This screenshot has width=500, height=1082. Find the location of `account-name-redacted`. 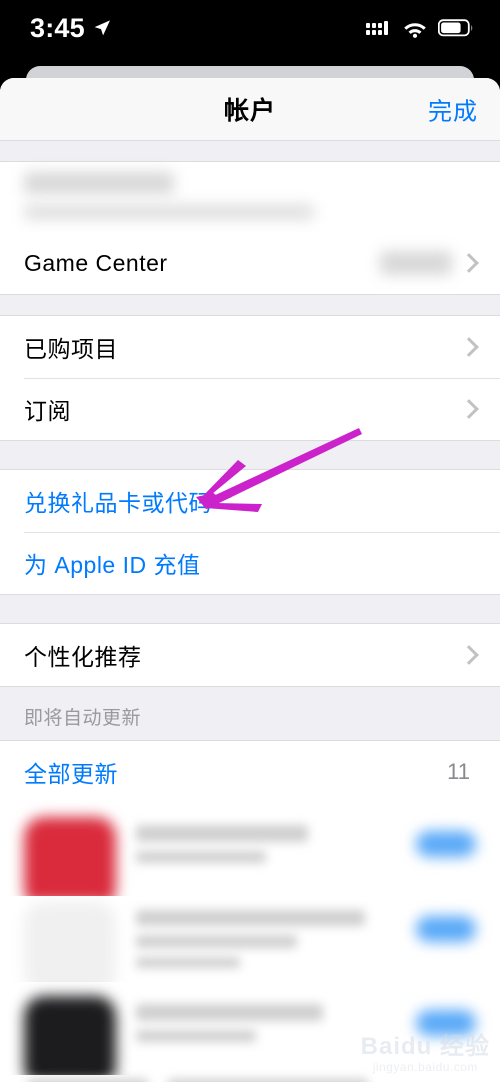

account-name-redacted is located at coordinates (99, 183).